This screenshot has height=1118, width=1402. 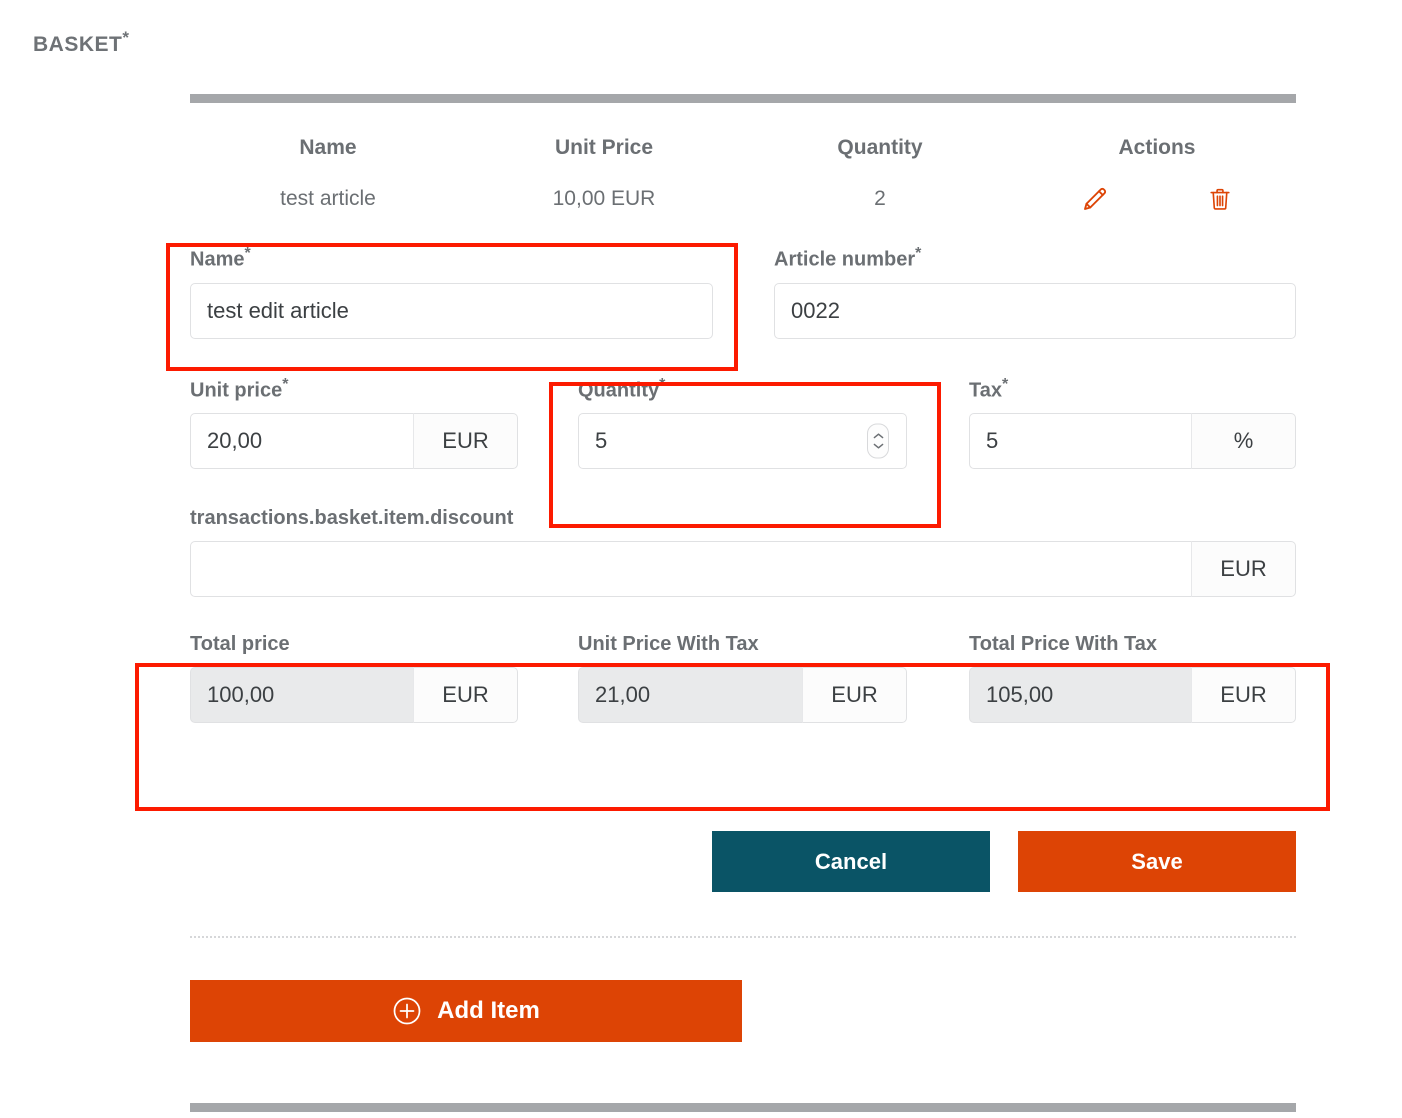 What do you see at coordinates (742, 389) in the screenshot?
I see `label-quantity: Quantity*` at bounding box center [742, 389].